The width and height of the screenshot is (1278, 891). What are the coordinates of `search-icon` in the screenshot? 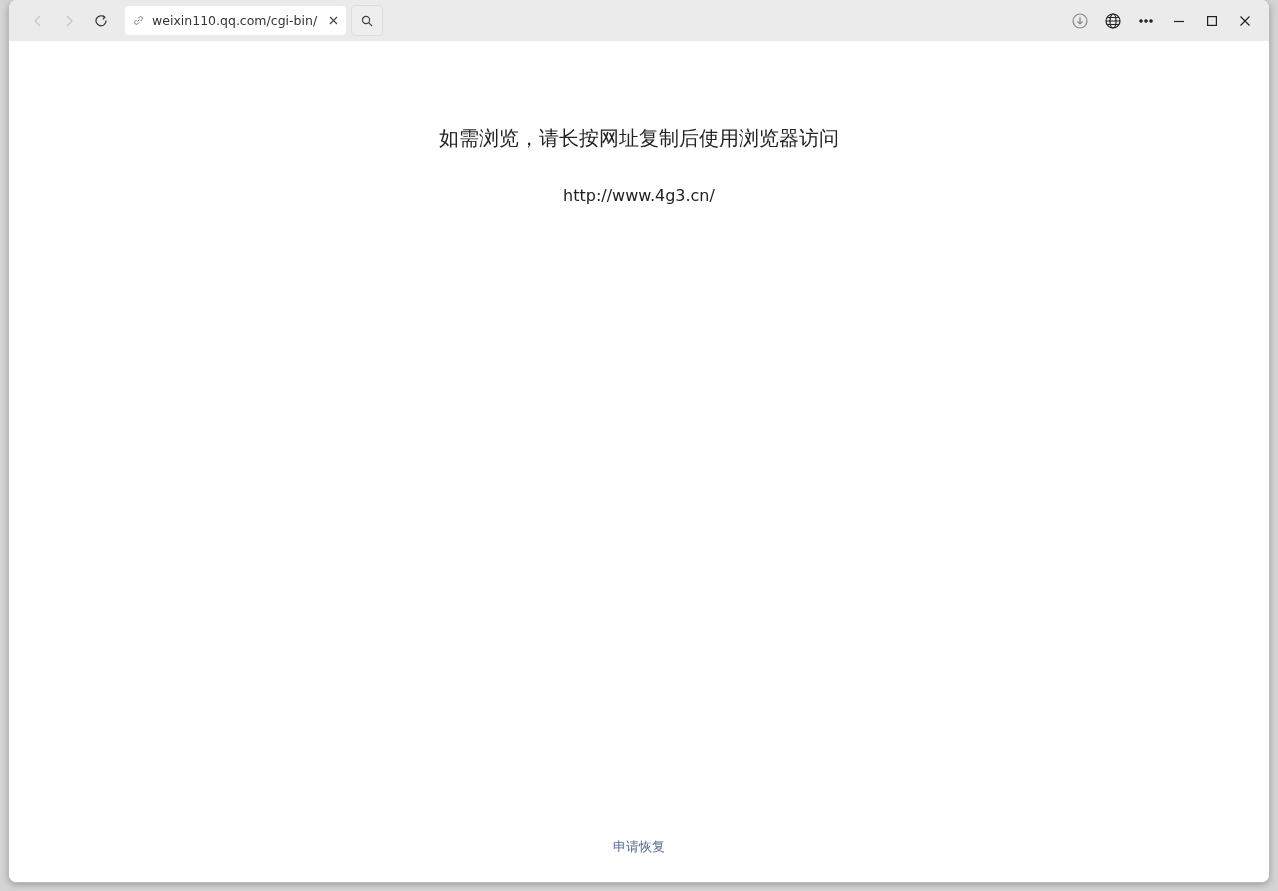 It's located at (367, 20).